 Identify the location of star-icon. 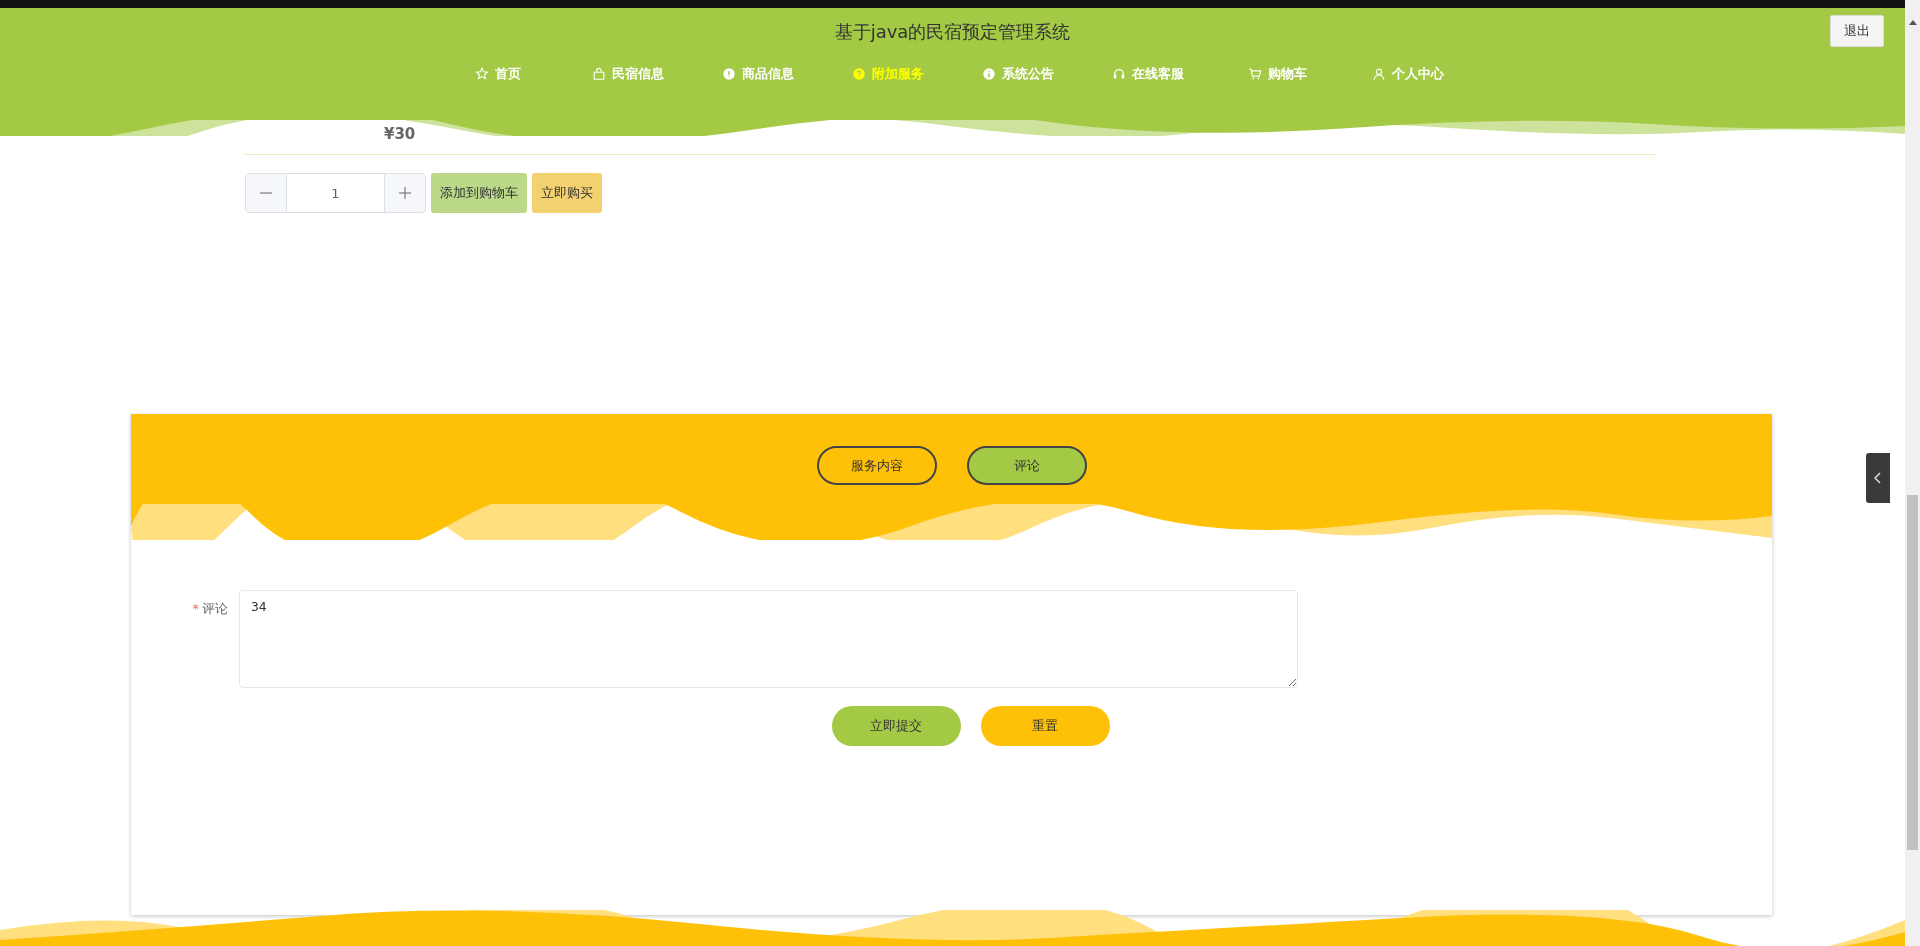
(481, 74).